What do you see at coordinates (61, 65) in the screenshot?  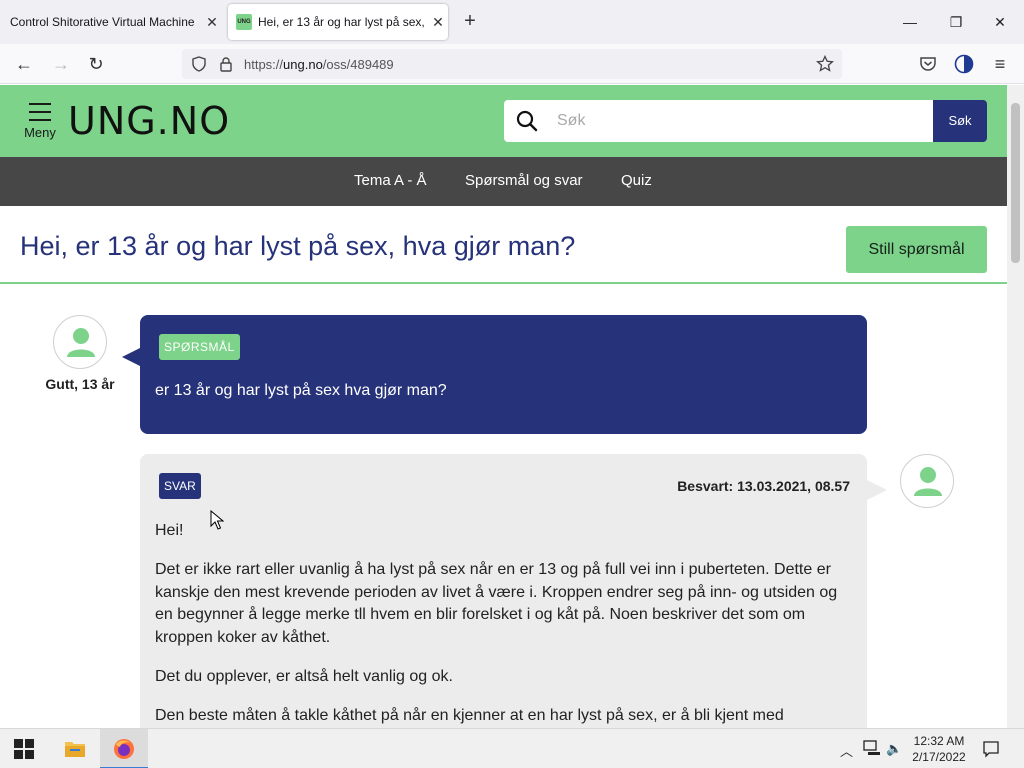 I see `forward-arrow-icon: →` at bounding box center [61, 65].